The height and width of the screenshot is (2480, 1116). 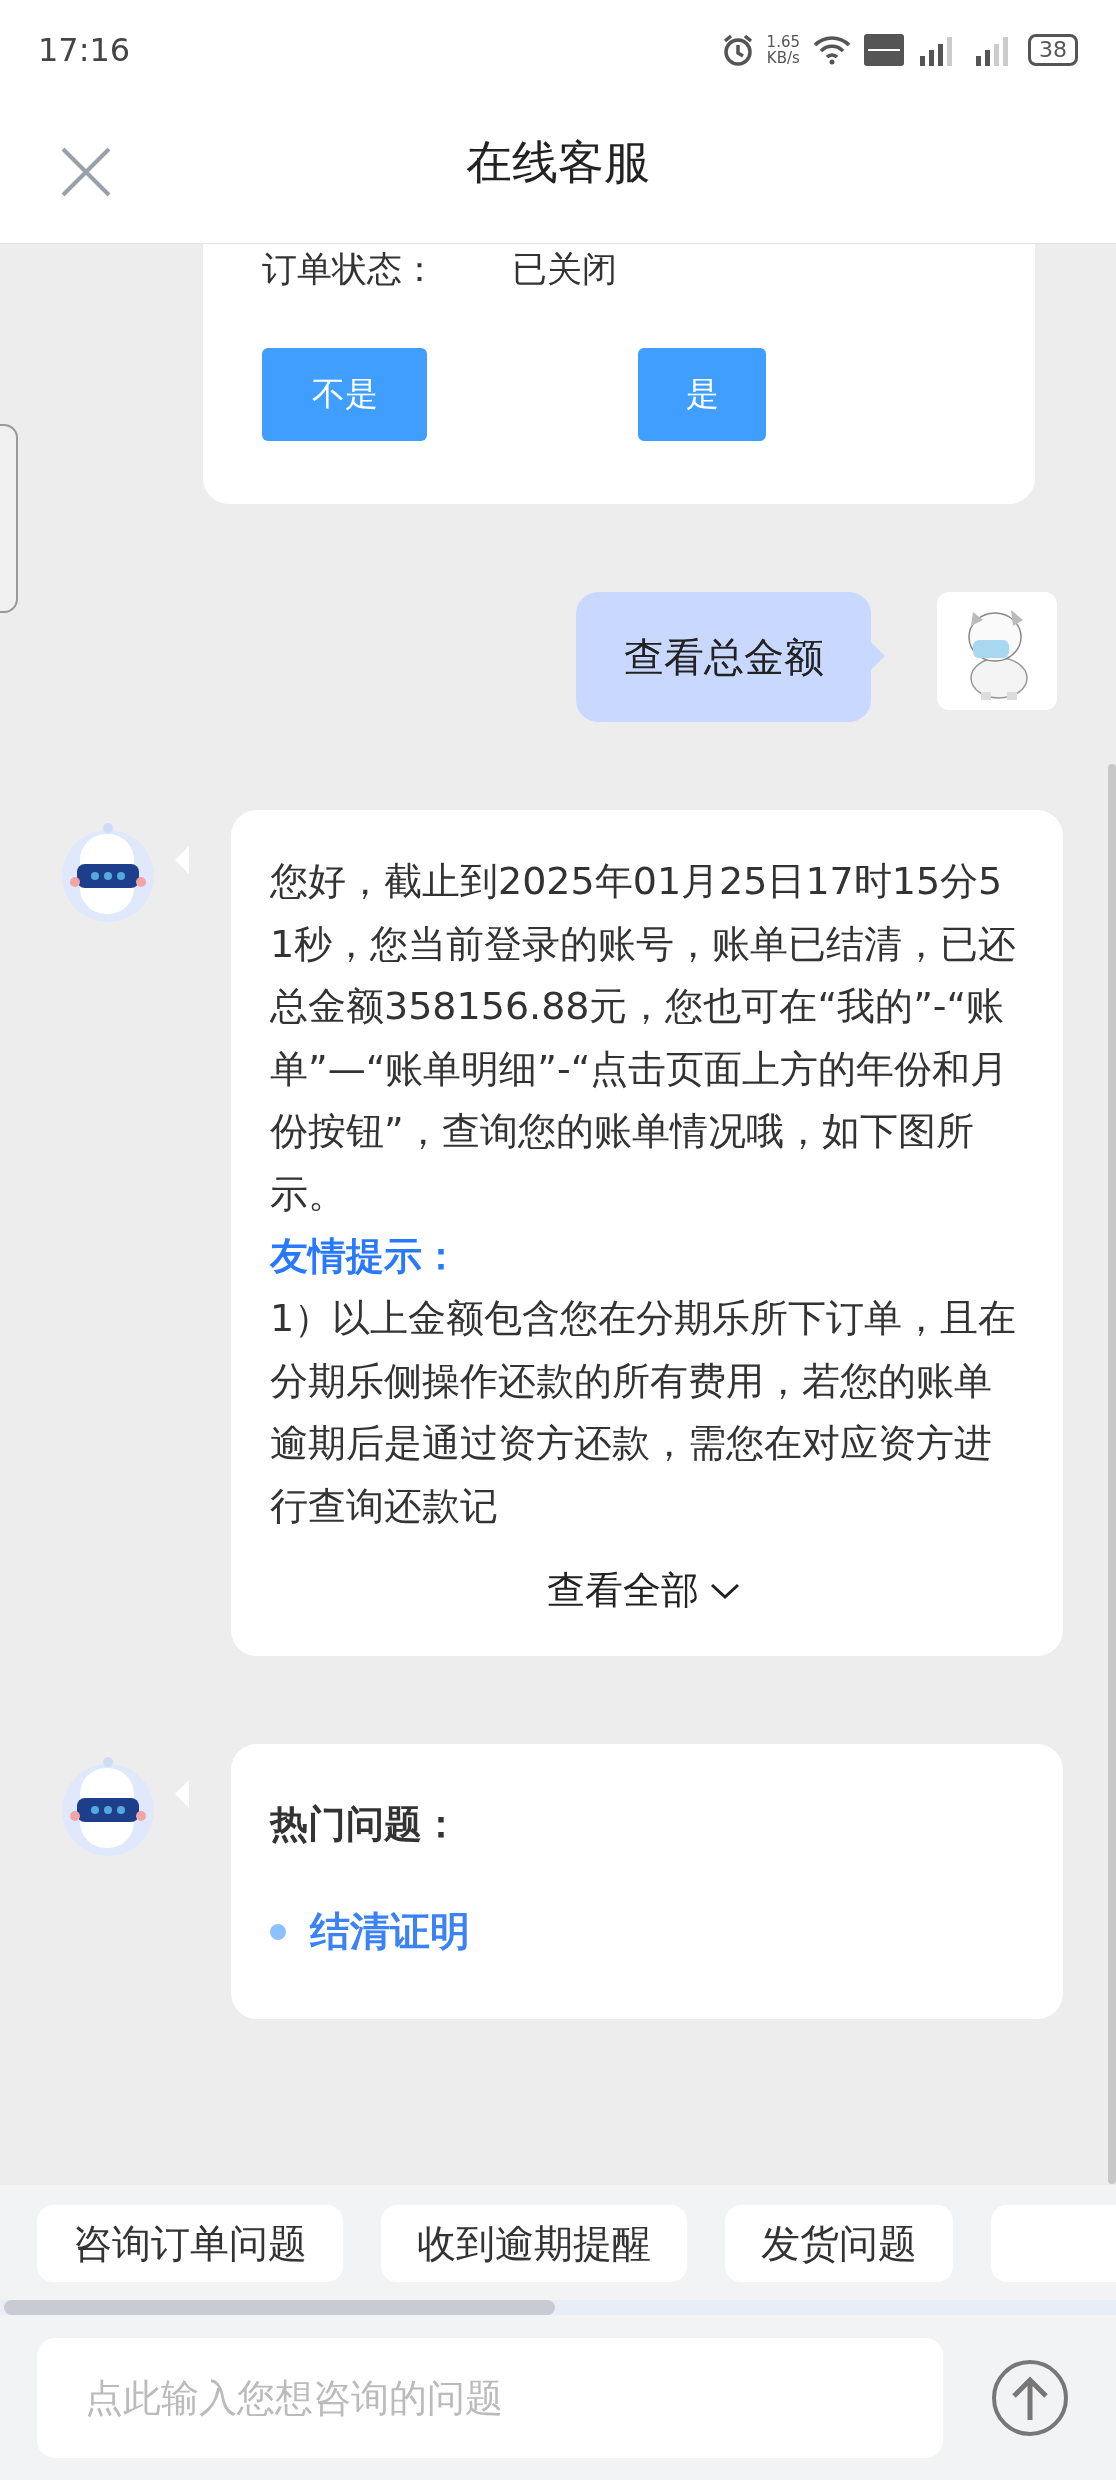 I want to click on question-input: 点此输入您想咨询的问题, so click(x=490, y=2398).